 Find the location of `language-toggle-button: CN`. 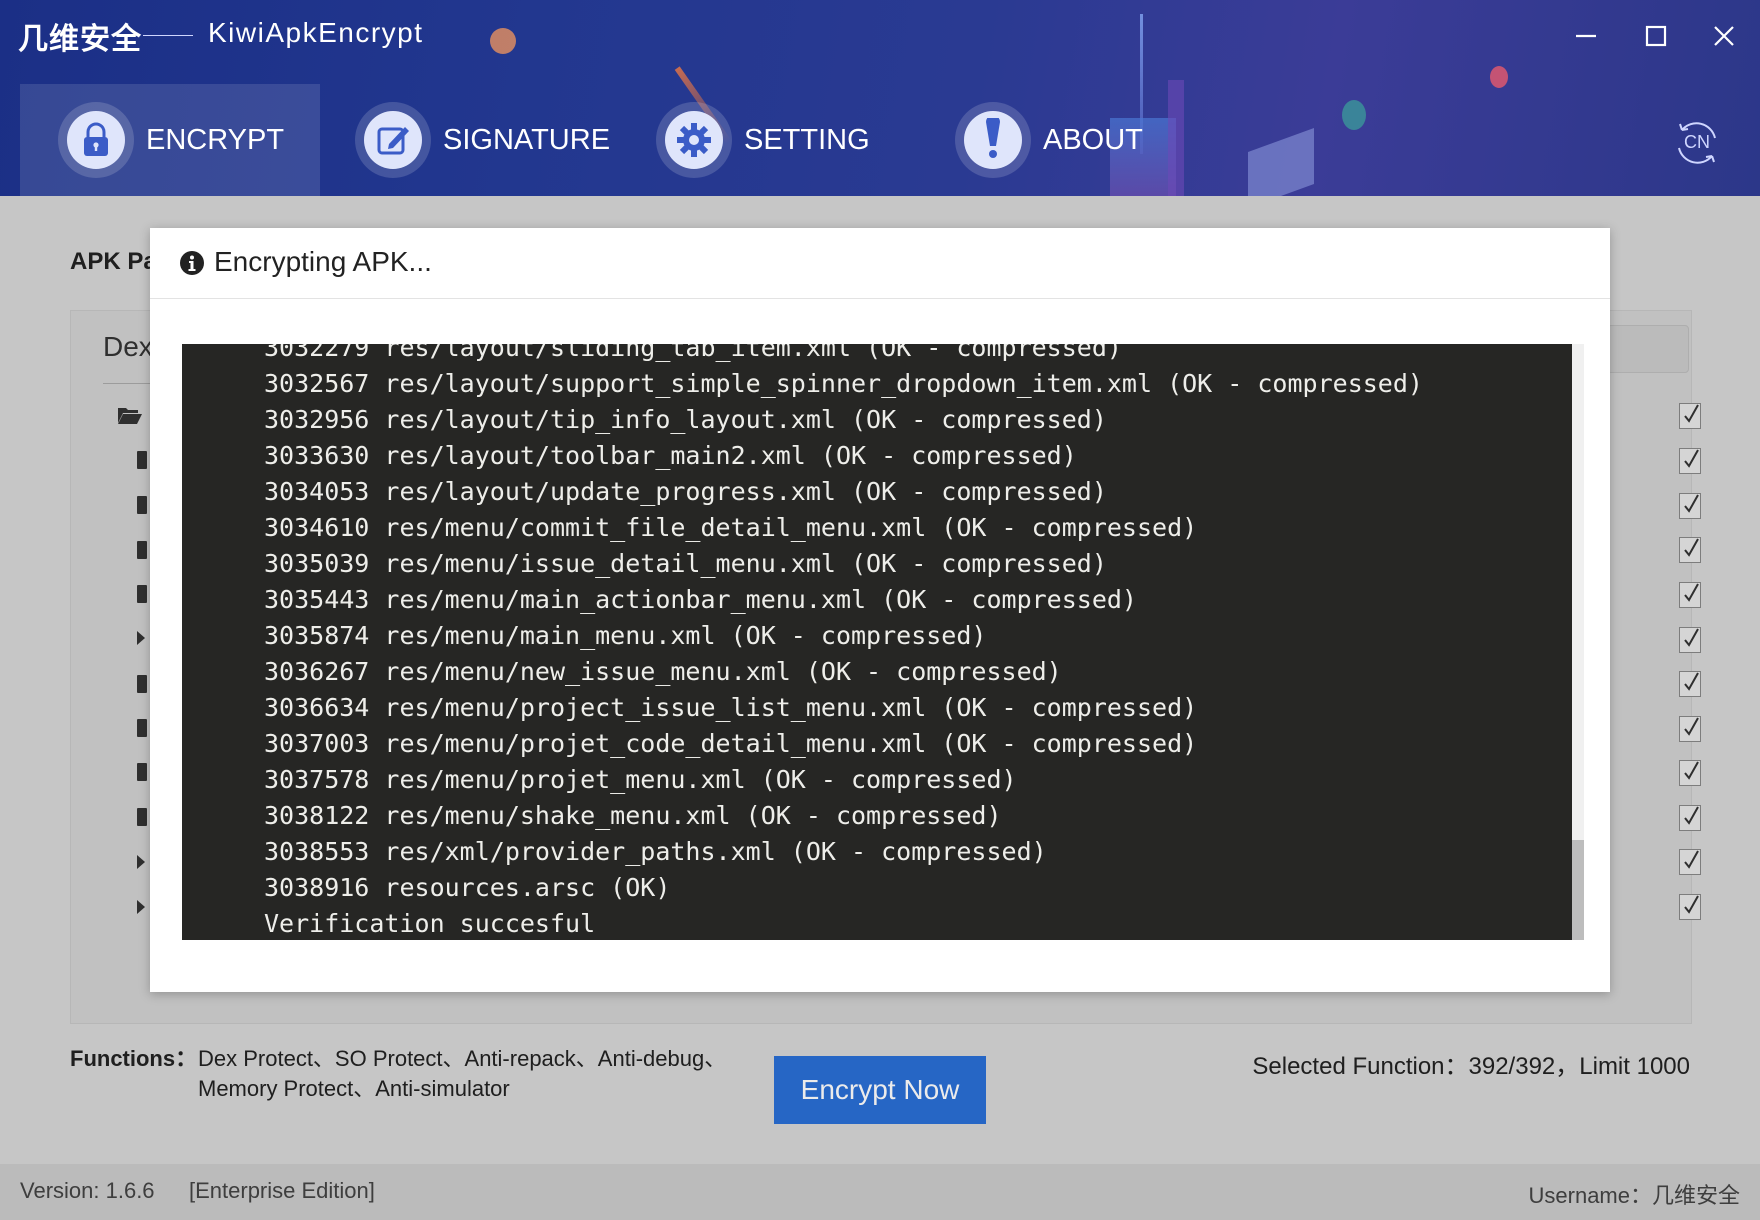

language-toggle-button: CN is located at coordinates (1697, 143).